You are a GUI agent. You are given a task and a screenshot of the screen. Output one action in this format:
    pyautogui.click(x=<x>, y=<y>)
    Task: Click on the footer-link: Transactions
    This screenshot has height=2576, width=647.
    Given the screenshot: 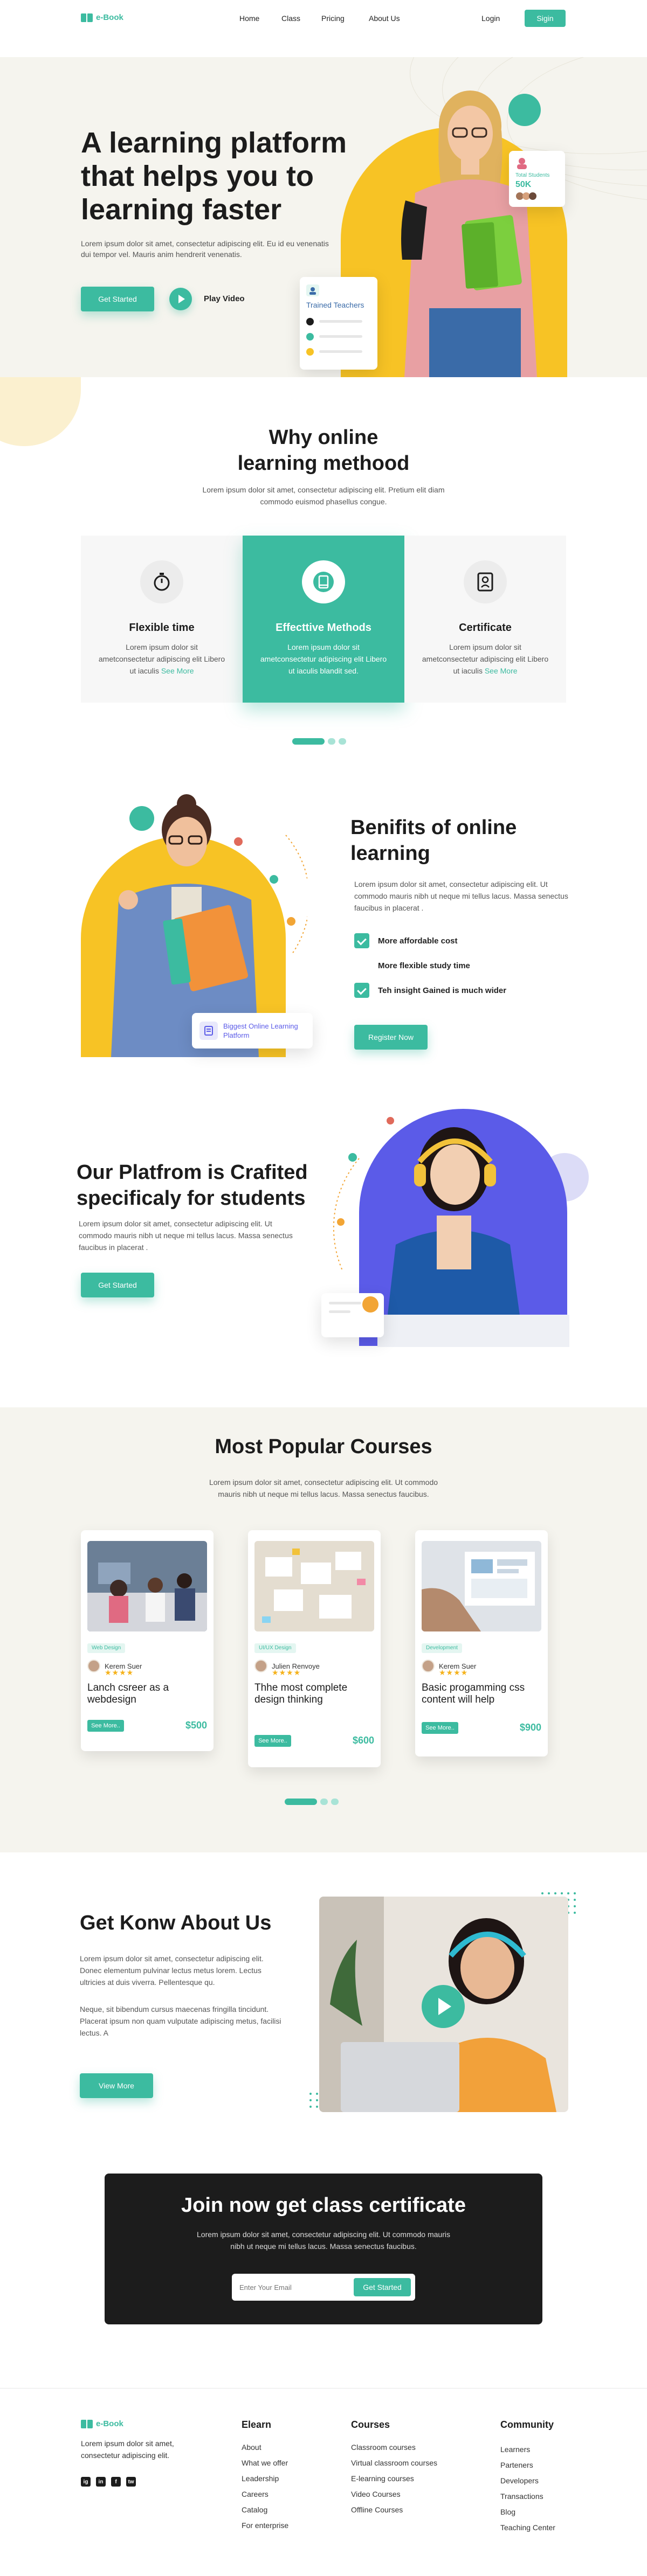 What is the action you would take?
    pyautogui.click(x=527, y=2496)
    